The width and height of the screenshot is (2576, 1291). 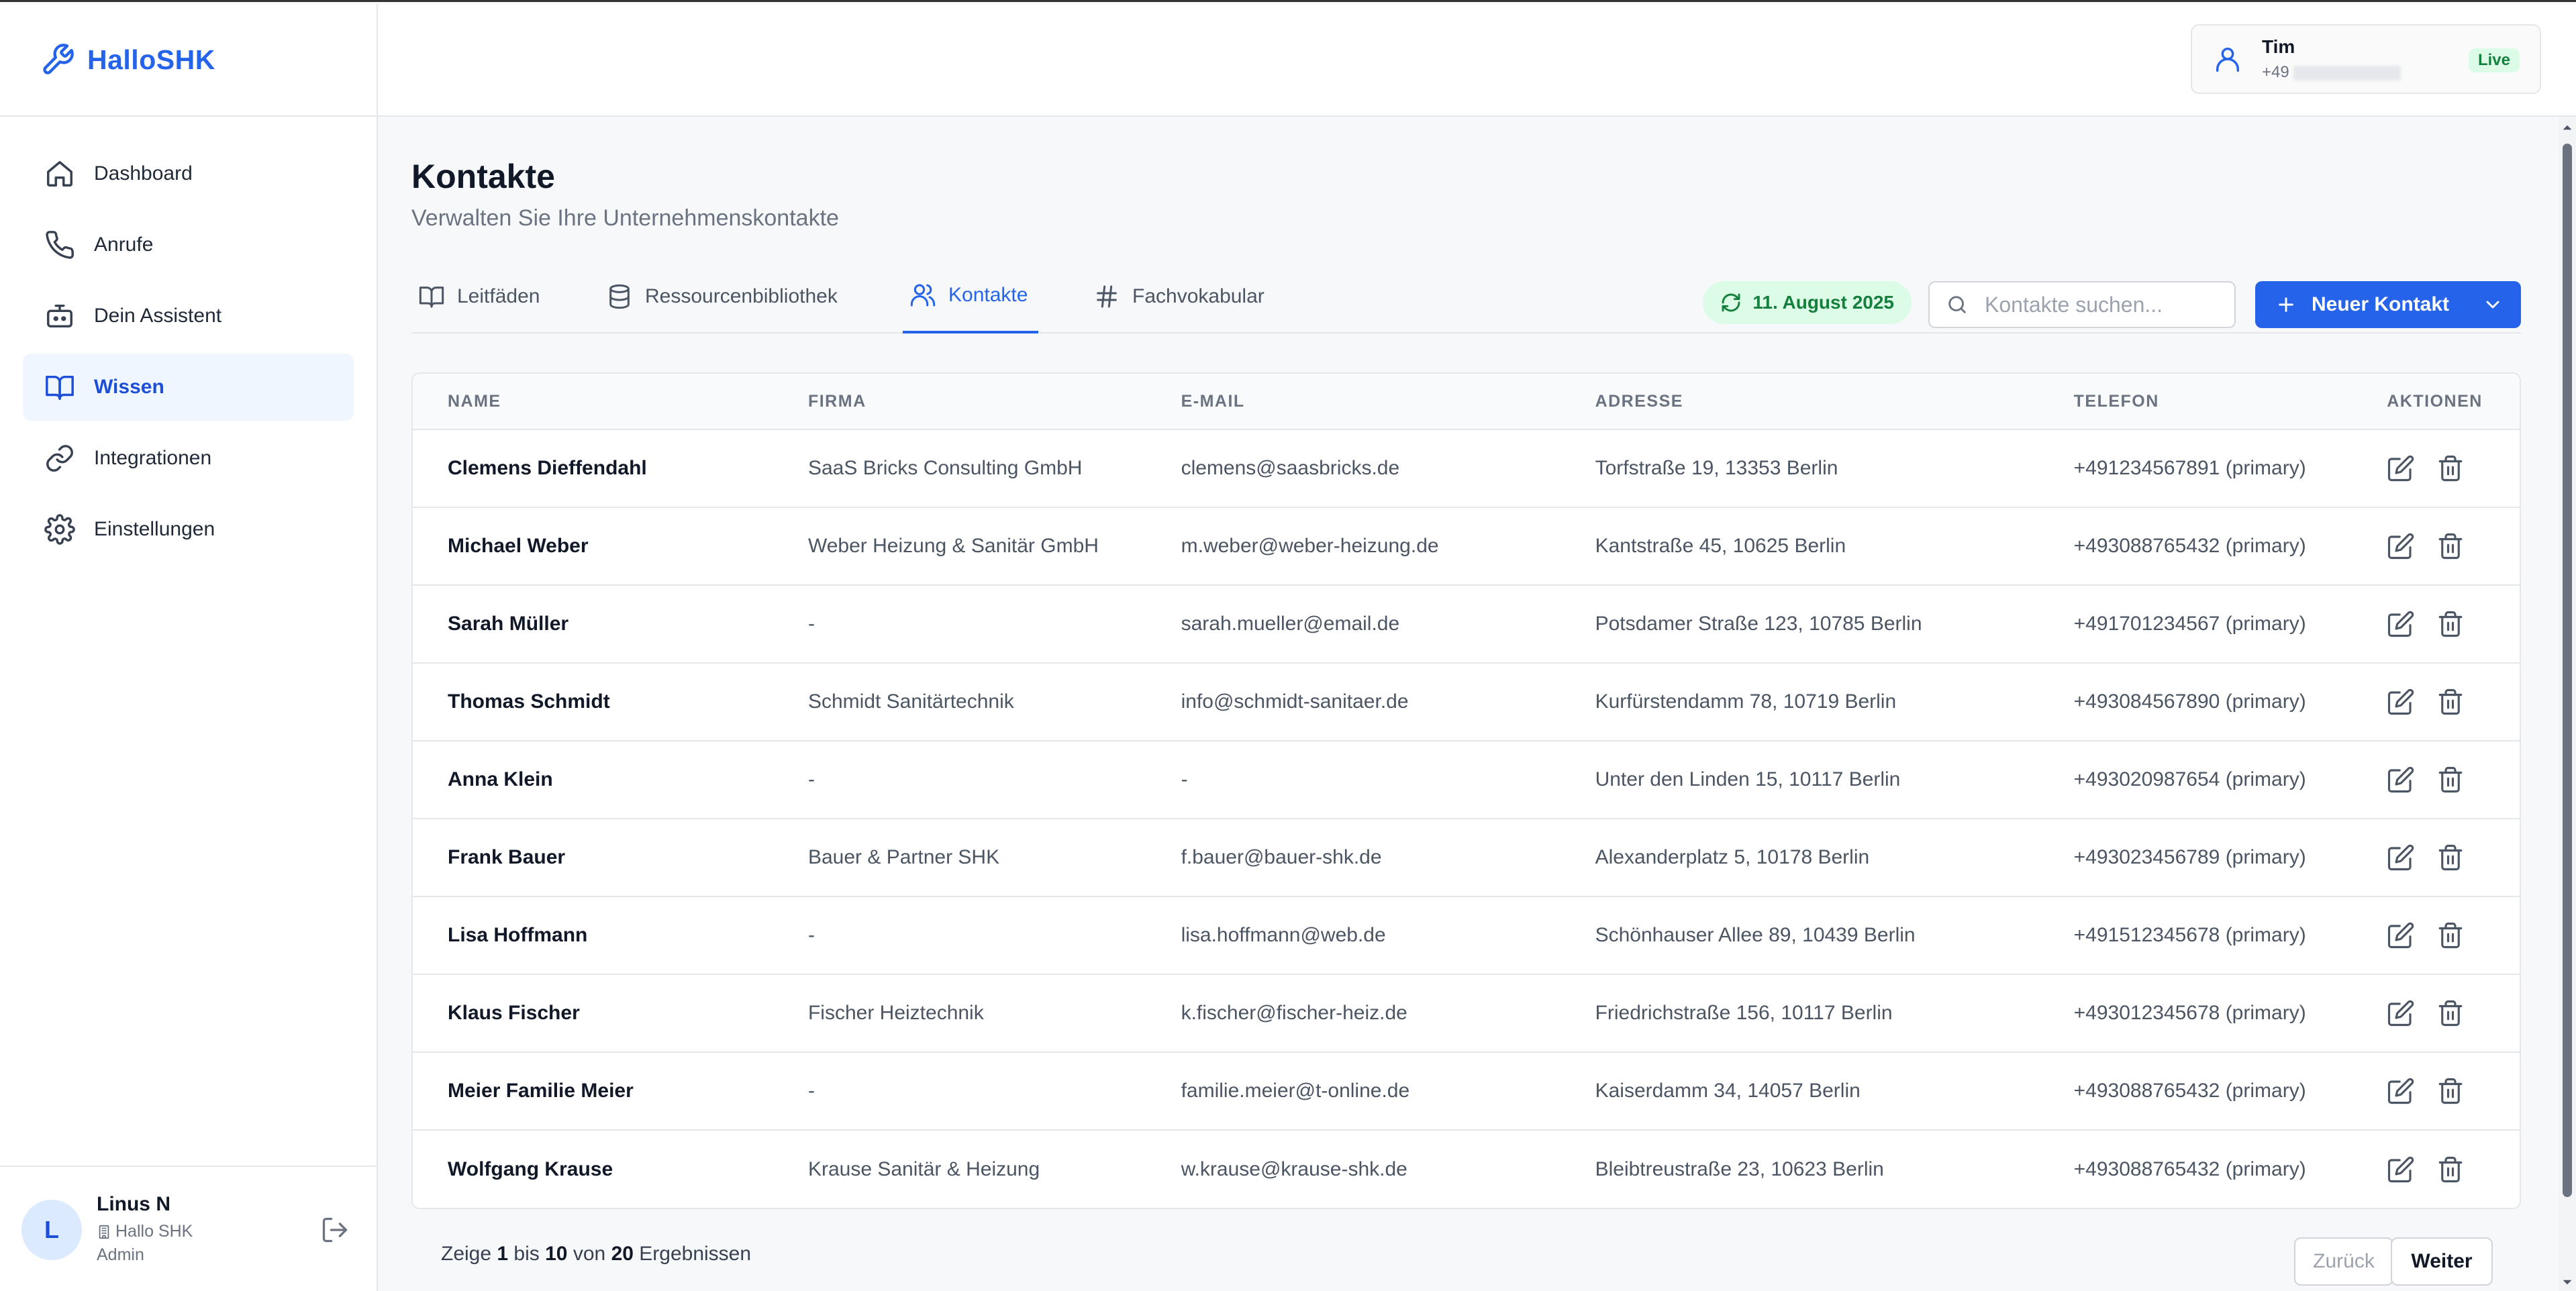 What do you see at coordinates (2388, 304) in the screenshot?
I see `new-contact-button: Neuer Kontakt` at bounding box center [2388, 304].